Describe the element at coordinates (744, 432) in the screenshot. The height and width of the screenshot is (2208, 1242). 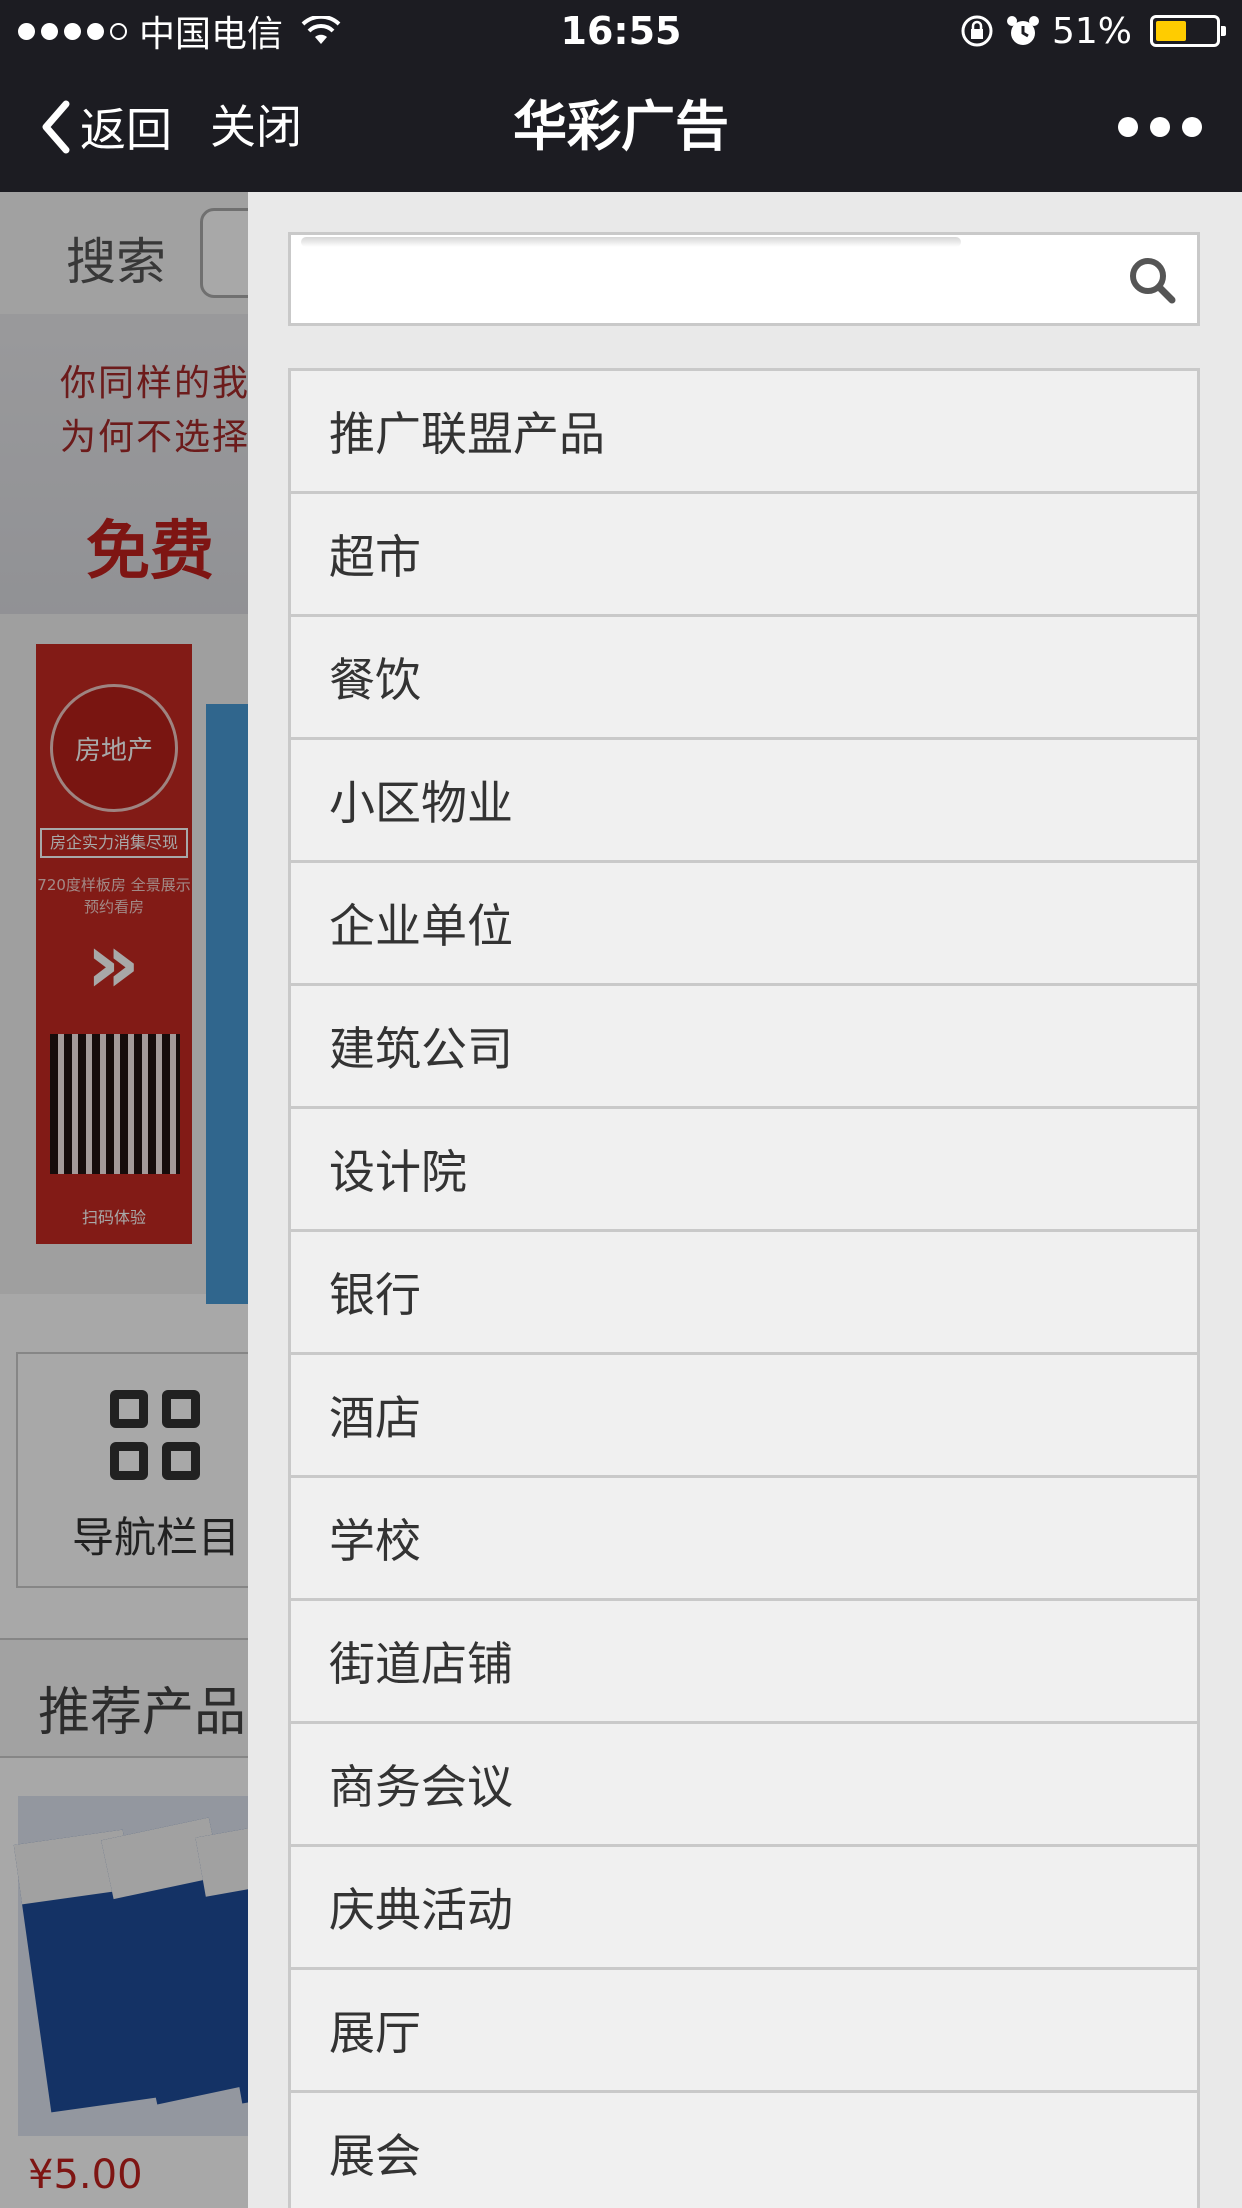
I see `category-item: 推广联盟产品` at that location.